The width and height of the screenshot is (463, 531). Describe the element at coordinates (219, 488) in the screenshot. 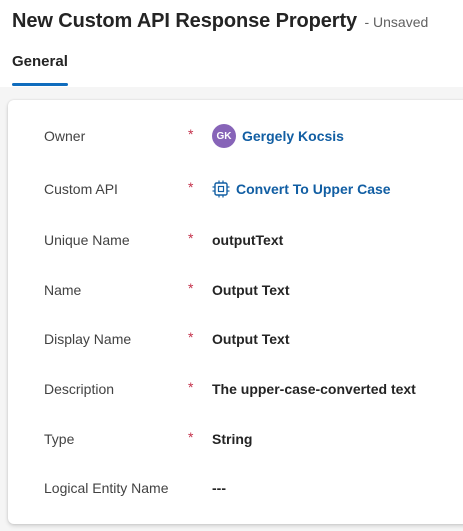

I see `logical-entity-name-input: ---` at that location.